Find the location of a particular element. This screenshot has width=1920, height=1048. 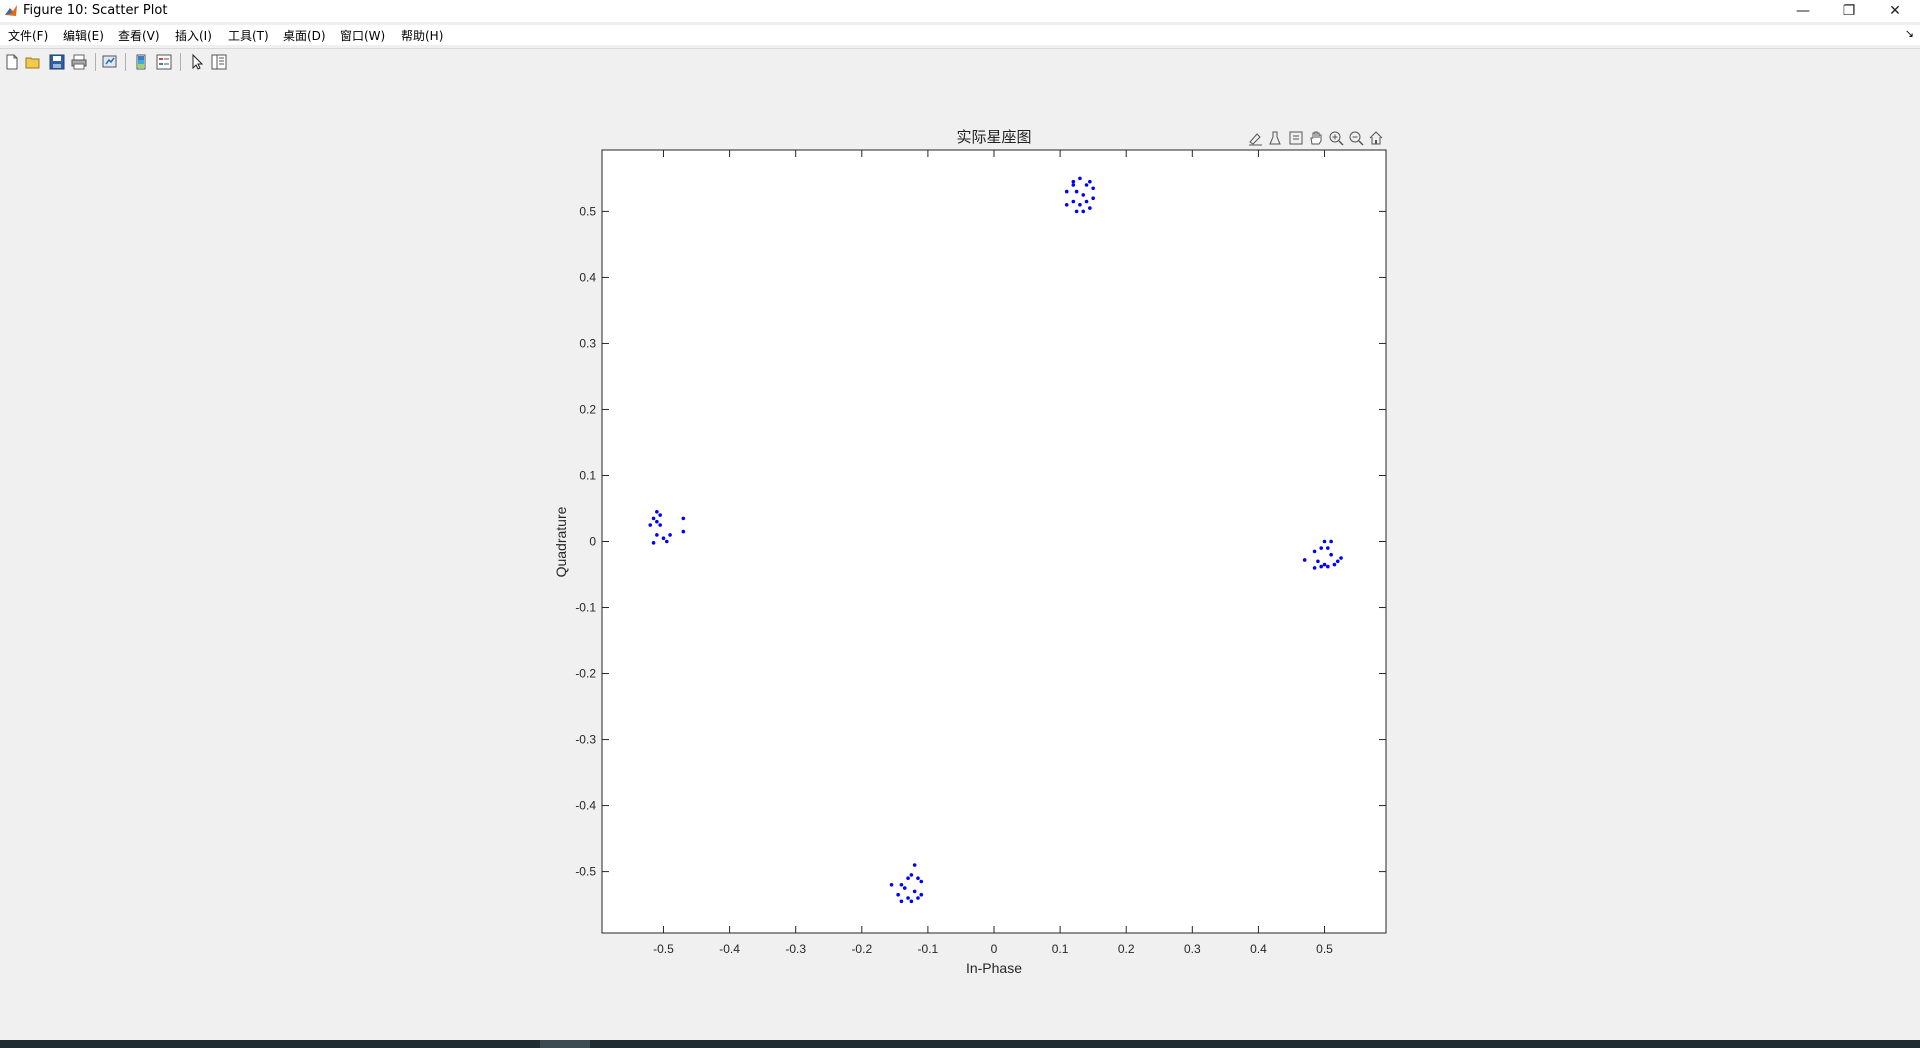

legend-icon is located at coordinates (164, 62).